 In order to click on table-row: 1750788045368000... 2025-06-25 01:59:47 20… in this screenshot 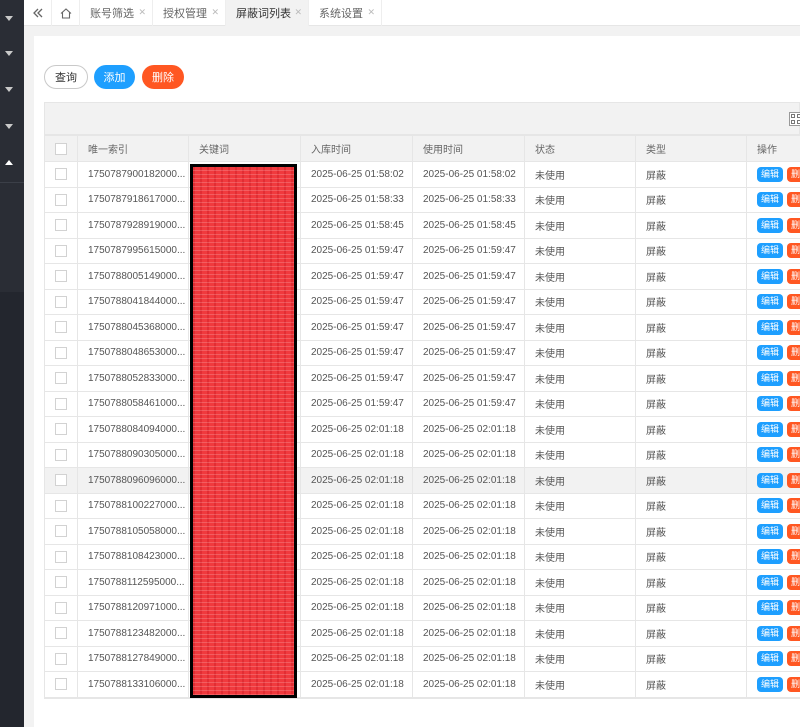, I will do `click(422, 327)`.